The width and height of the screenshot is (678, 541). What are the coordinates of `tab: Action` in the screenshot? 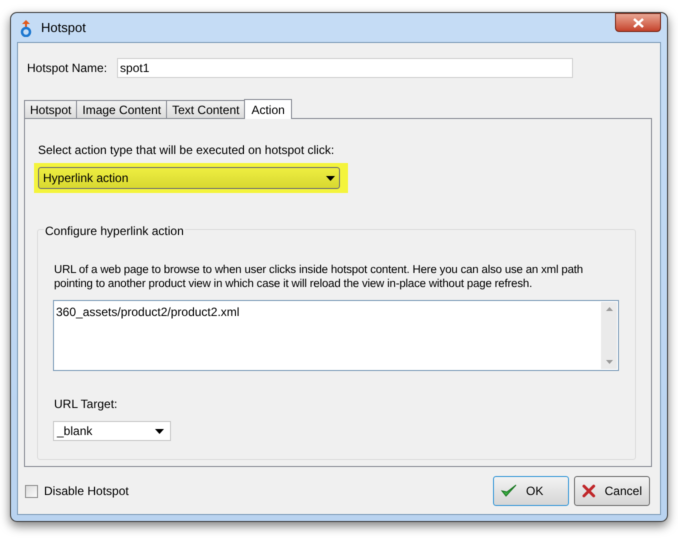 It's located at (268, 109).